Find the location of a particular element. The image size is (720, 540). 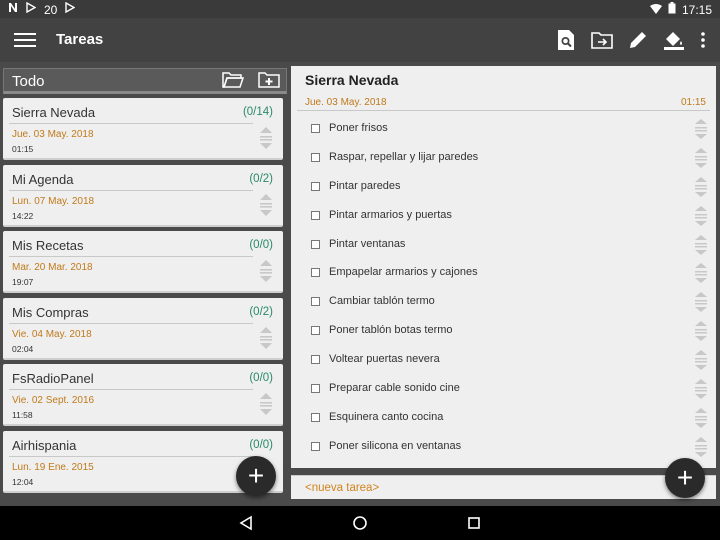

search-document-icon is located at coordinates (566, 40).